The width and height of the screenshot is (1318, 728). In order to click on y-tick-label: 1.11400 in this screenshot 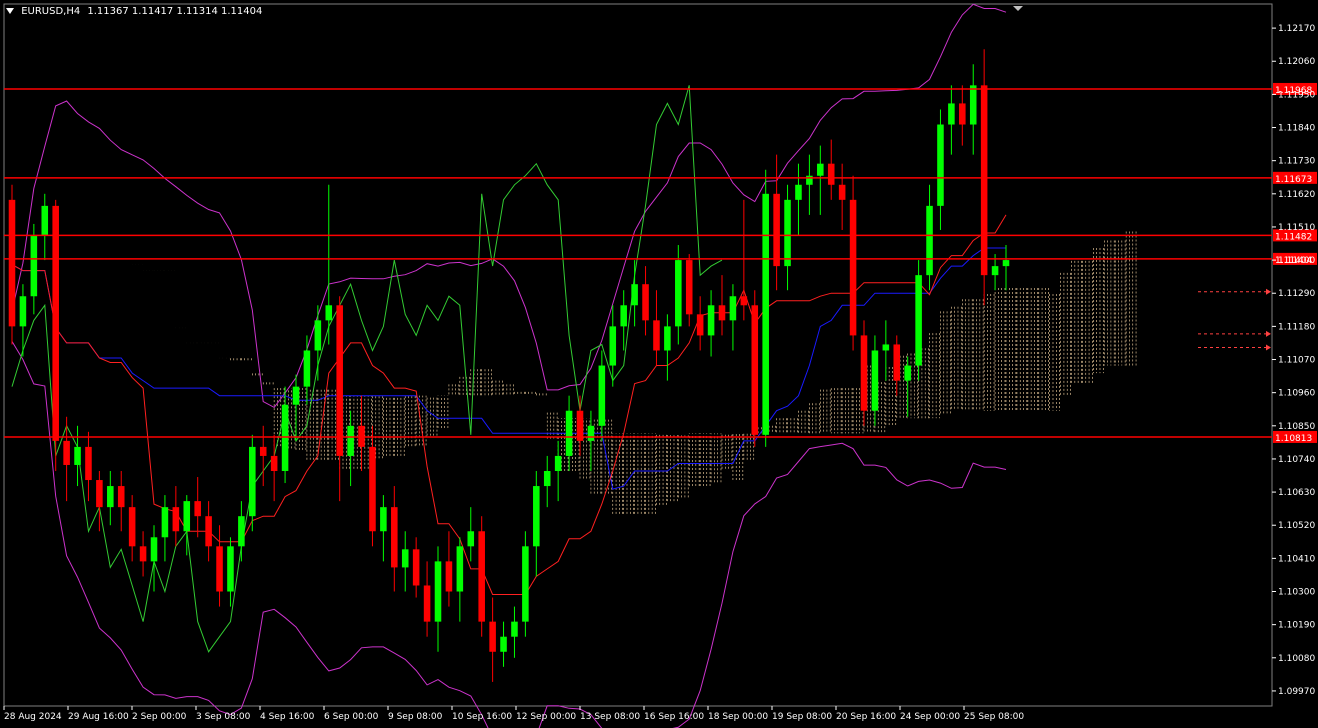, I will do `click(1296, 261)`.